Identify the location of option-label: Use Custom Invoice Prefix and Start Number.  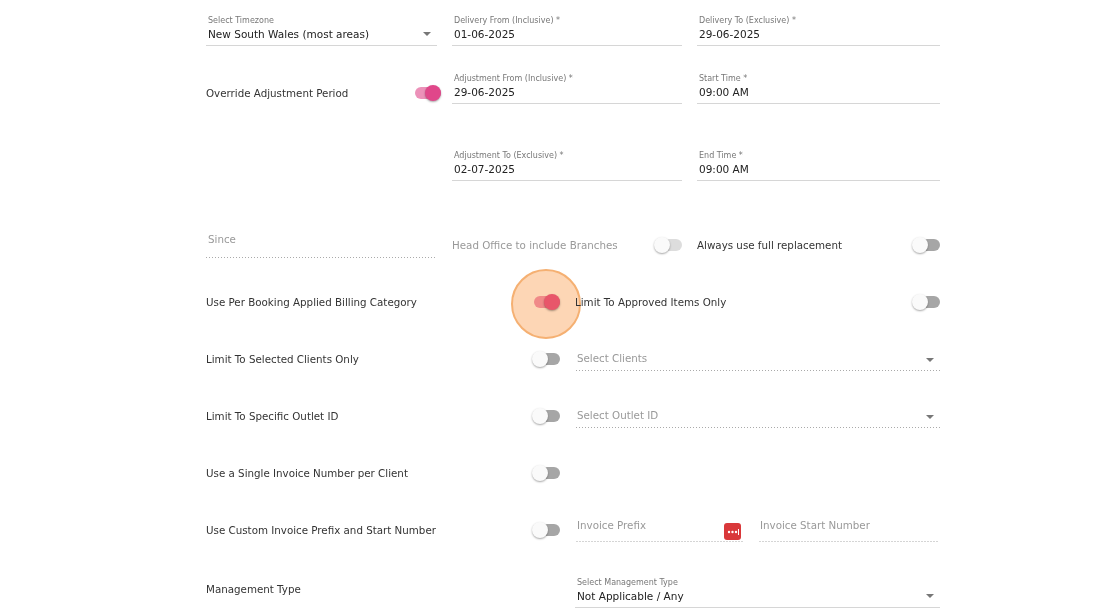
(321, 529).